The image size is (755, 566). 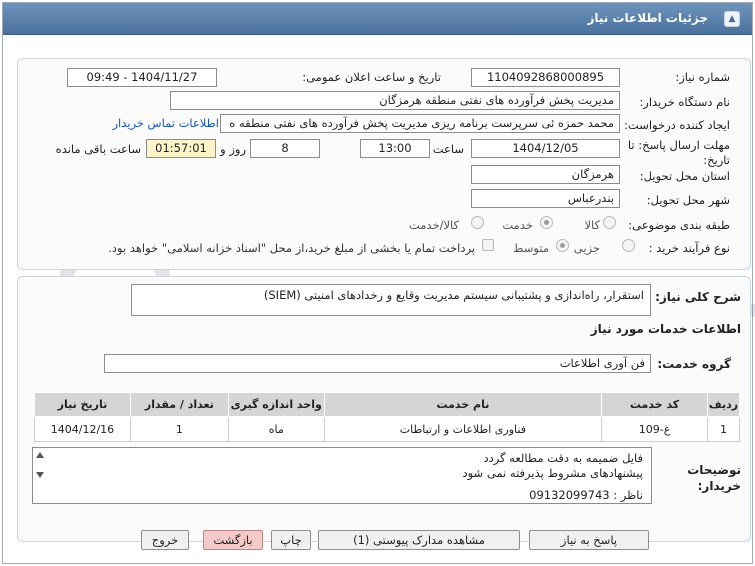 I want to click on scroll-down-icon, so click(x=40, y=475).